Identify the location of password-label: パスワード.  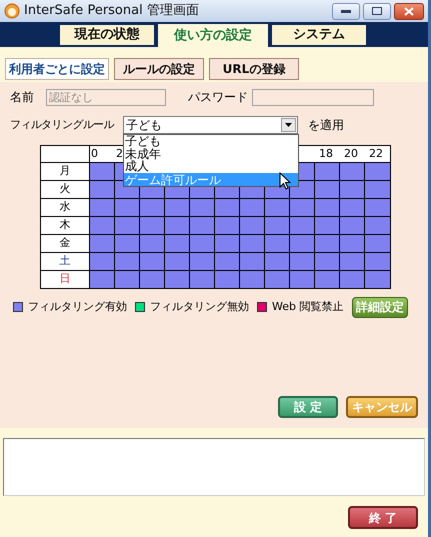
(218, 97).